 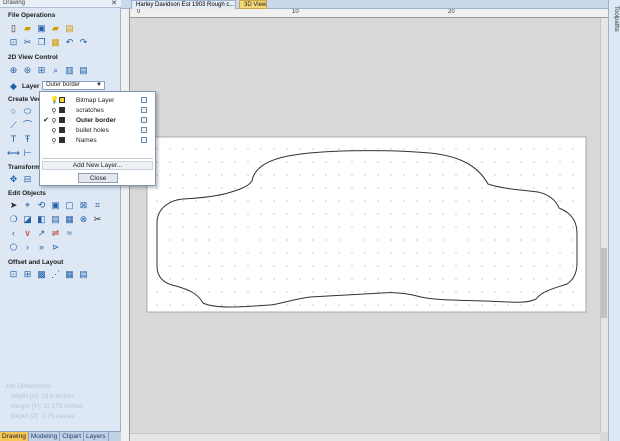 I want to click on zoom-in-icon: ⊛, so click(x=27, y=70).